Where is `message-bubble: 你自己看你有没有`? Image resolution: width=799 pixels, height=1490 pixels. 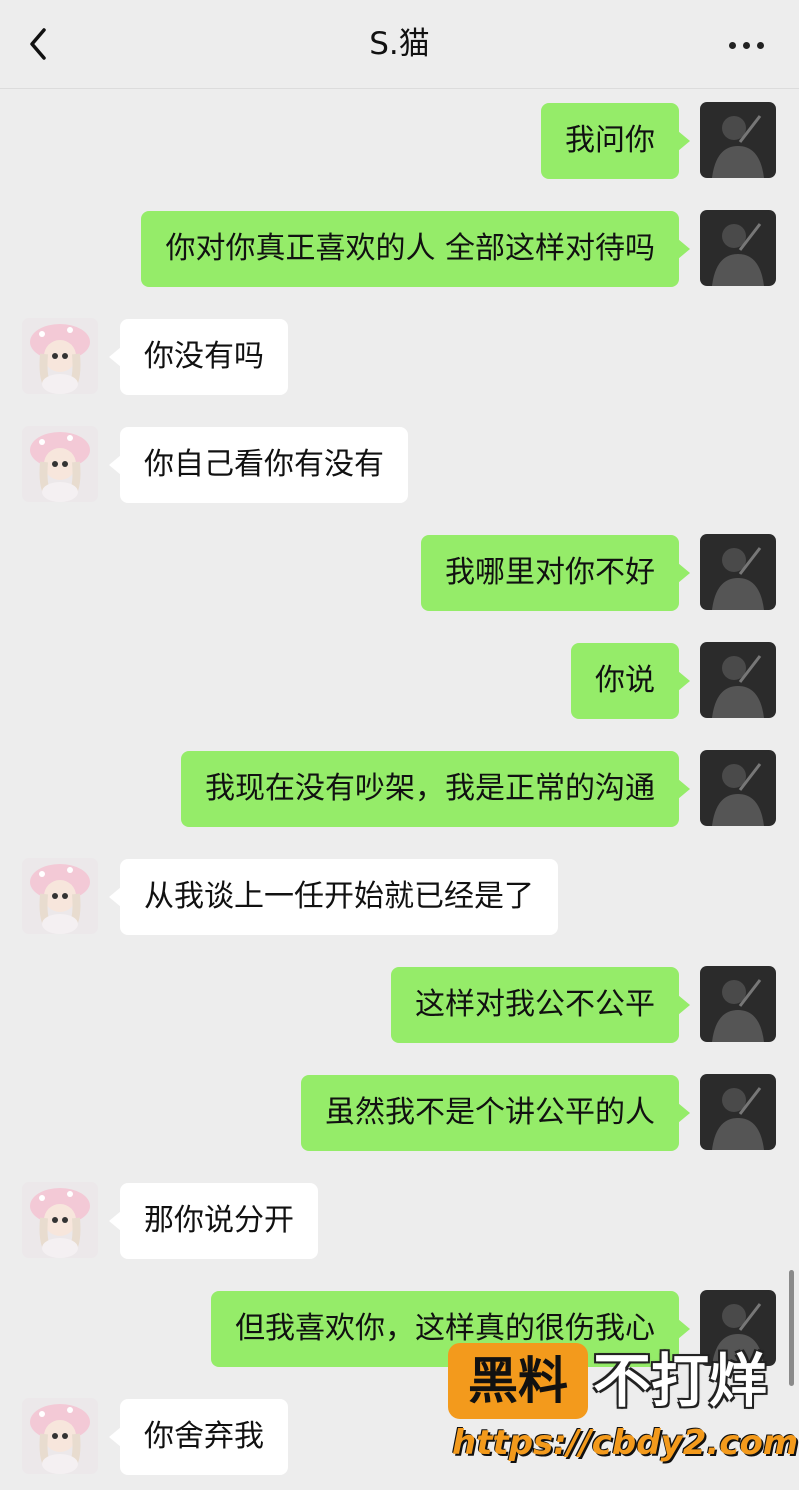 message-bubble: 你自己看你有没有 is located at coordinates (258, 465).